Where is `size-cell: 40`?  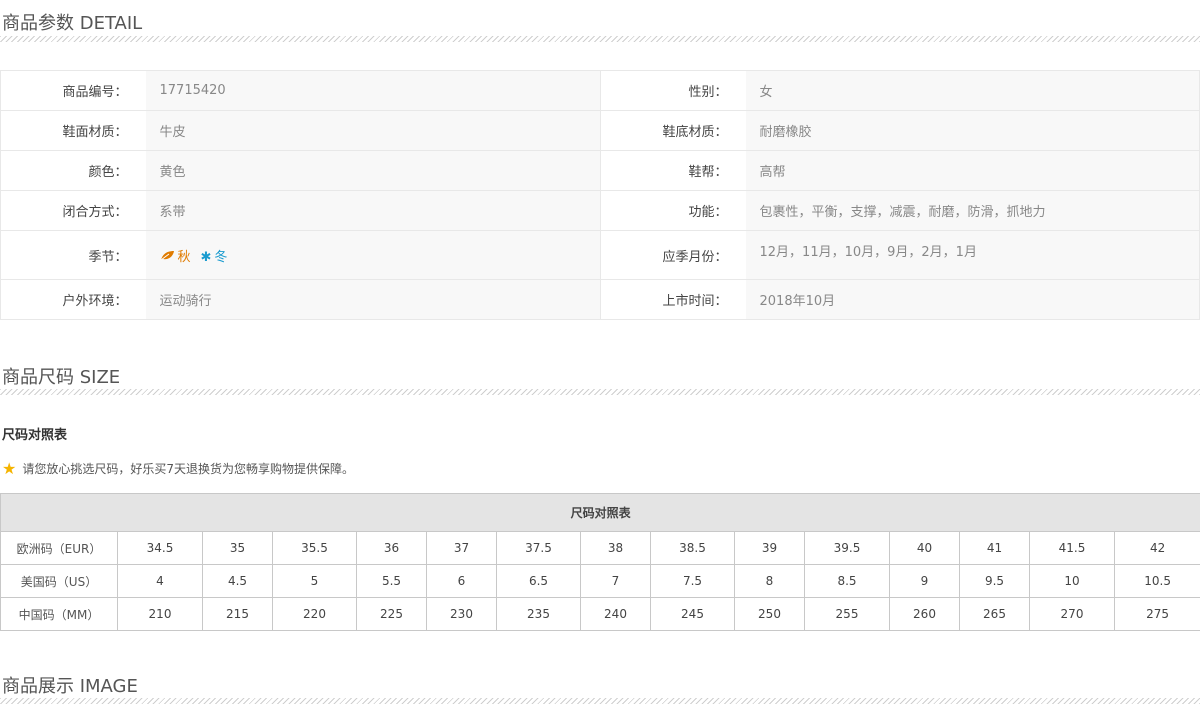
size-cell: 40 is located at coordinates (924, 548).